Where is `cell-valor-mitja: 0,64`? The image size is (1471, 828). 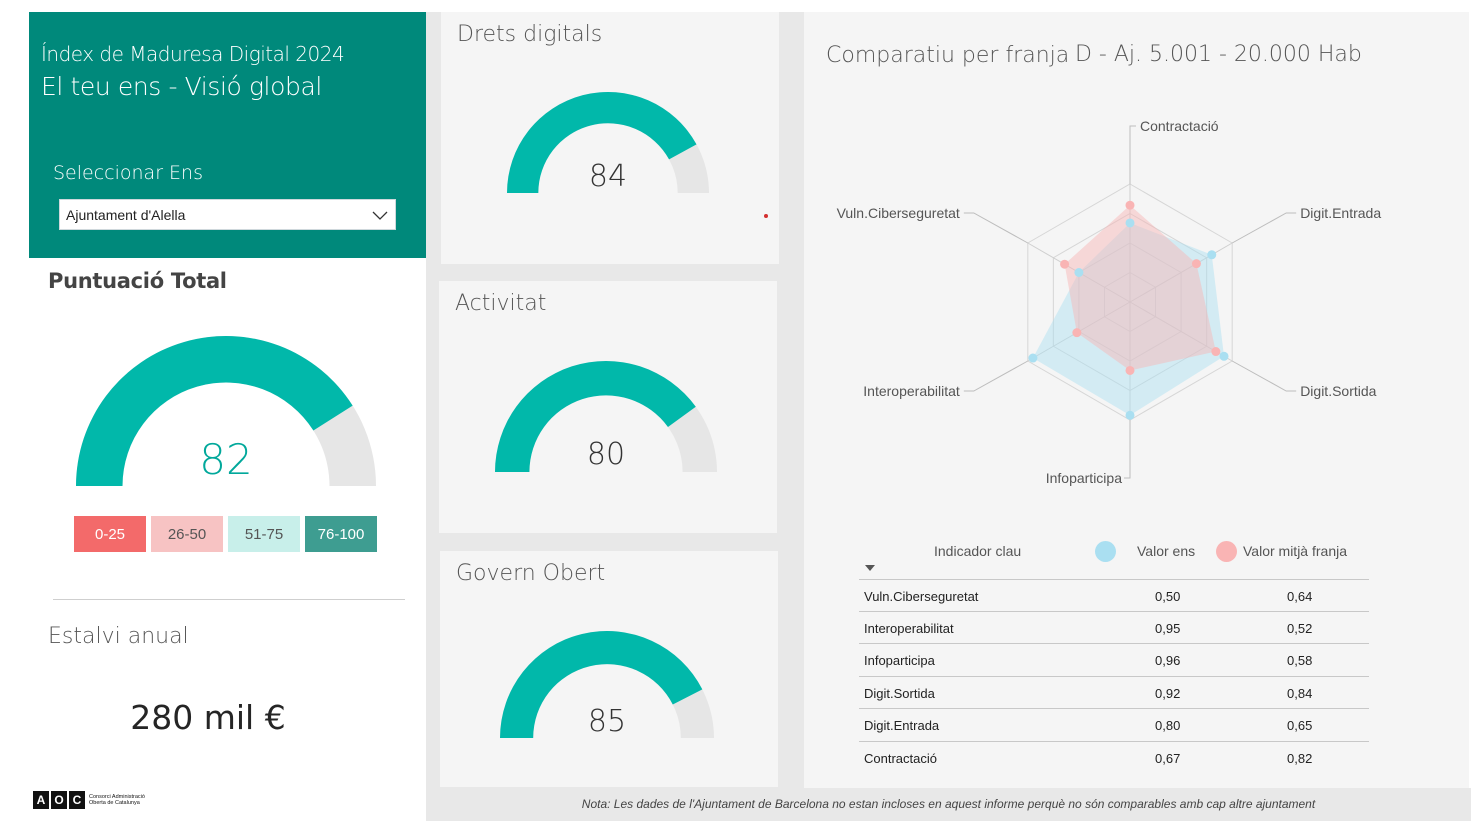 cell-valor-mitja: 0,64 is located at coordinates (1300, 596).